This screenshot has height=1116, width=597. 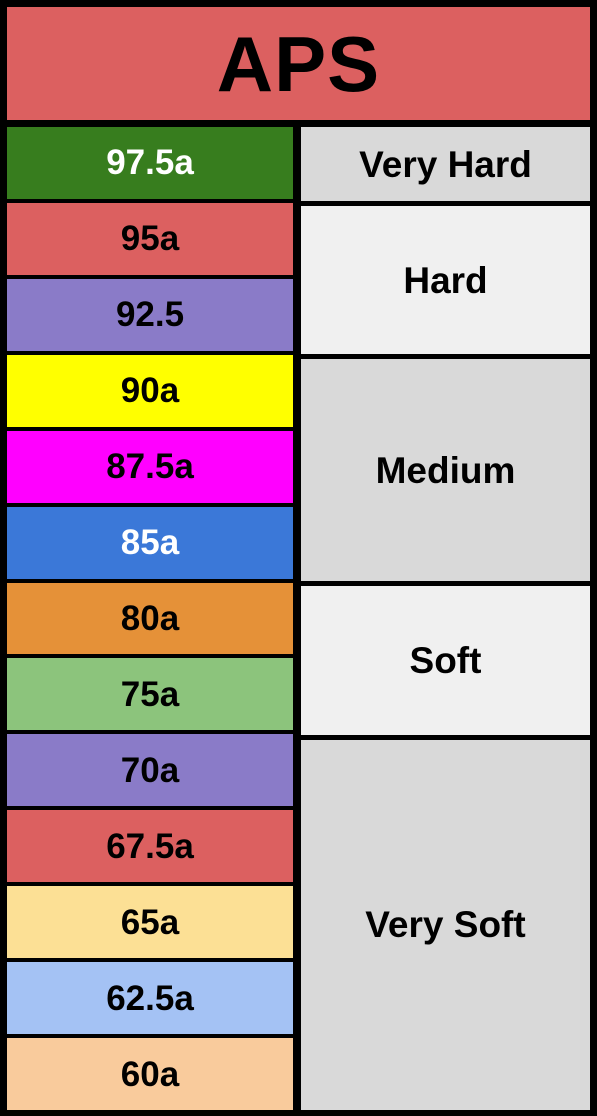 I want to click on durometer-cell: 62.5a, so click(x=150, y=998).